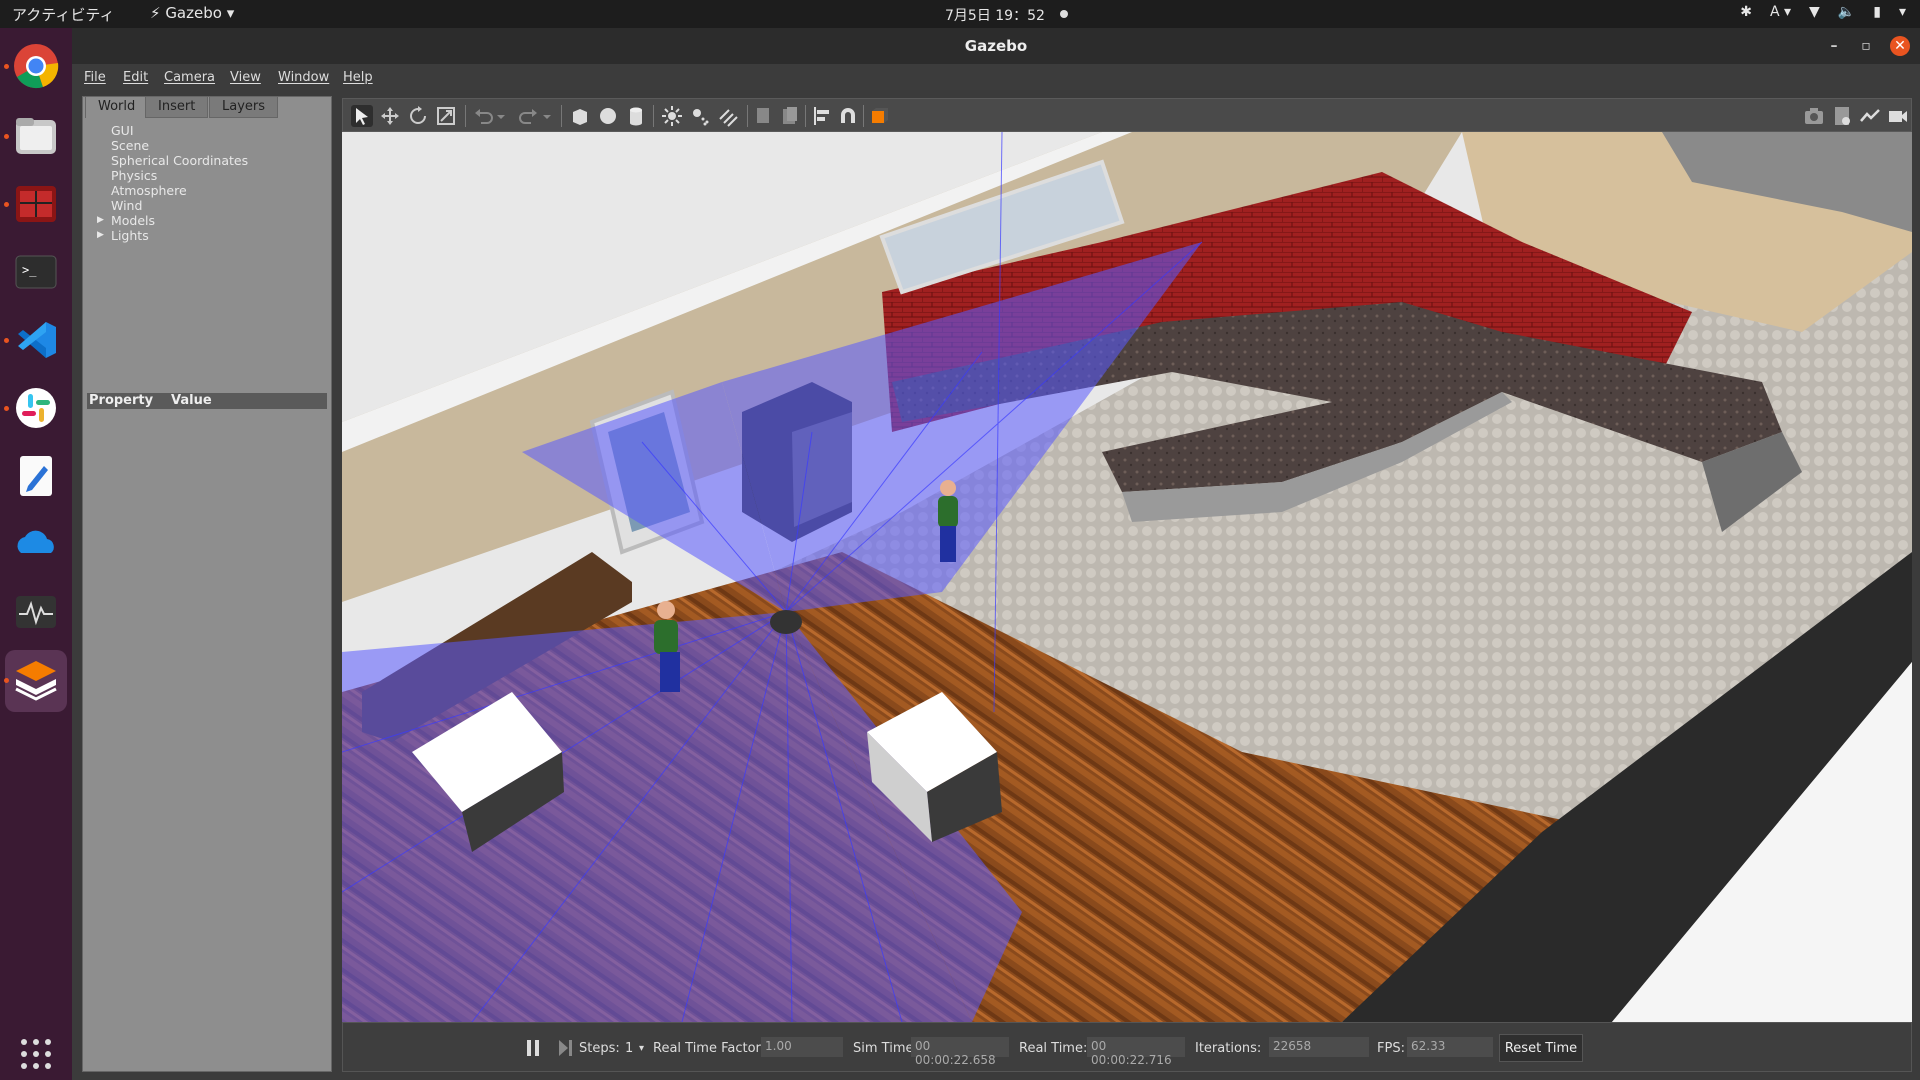  Describe the element at coordinates (358, 77) in the screenshot. I see `menu-help: Help` at that location.